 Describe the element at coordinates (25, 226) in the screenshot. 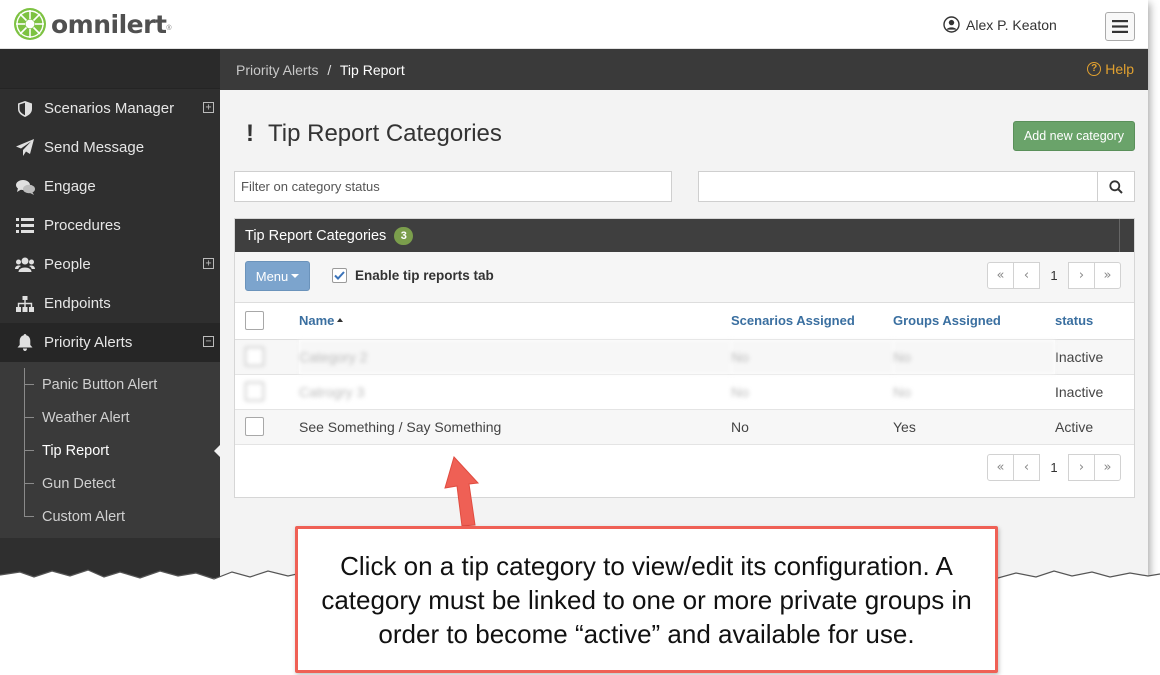

I see `list-icon` at that location.